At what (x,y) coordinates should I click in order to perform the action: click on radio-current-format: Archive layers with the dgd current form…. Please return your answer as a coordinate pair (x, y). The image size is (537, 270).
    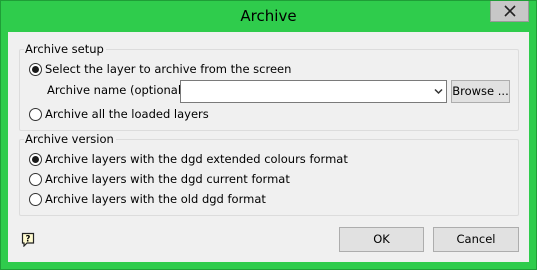
    Looking at the image, I should click on (159, 179).